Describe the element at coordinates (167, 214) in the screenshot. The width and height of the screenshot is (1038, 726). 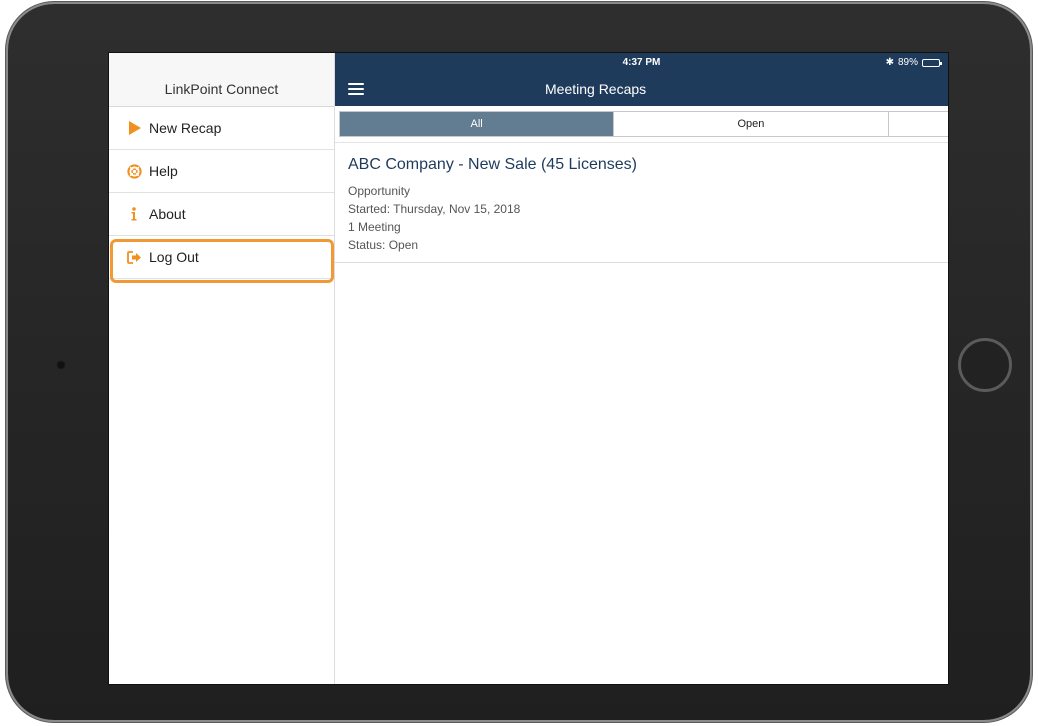
I see `sidebar-item-label: About` at that location.